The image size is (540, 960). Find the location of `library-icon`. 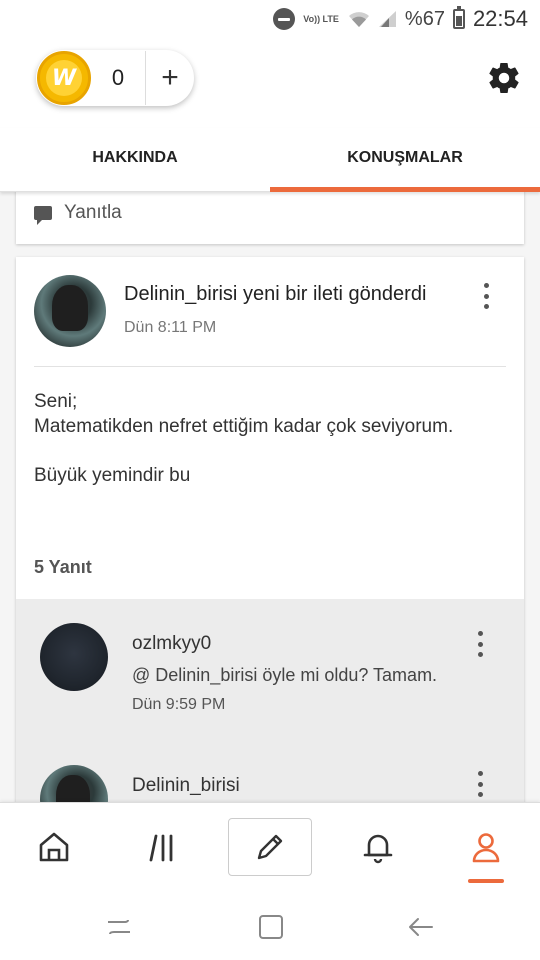

library-icon is located at coordinates (161, 848).